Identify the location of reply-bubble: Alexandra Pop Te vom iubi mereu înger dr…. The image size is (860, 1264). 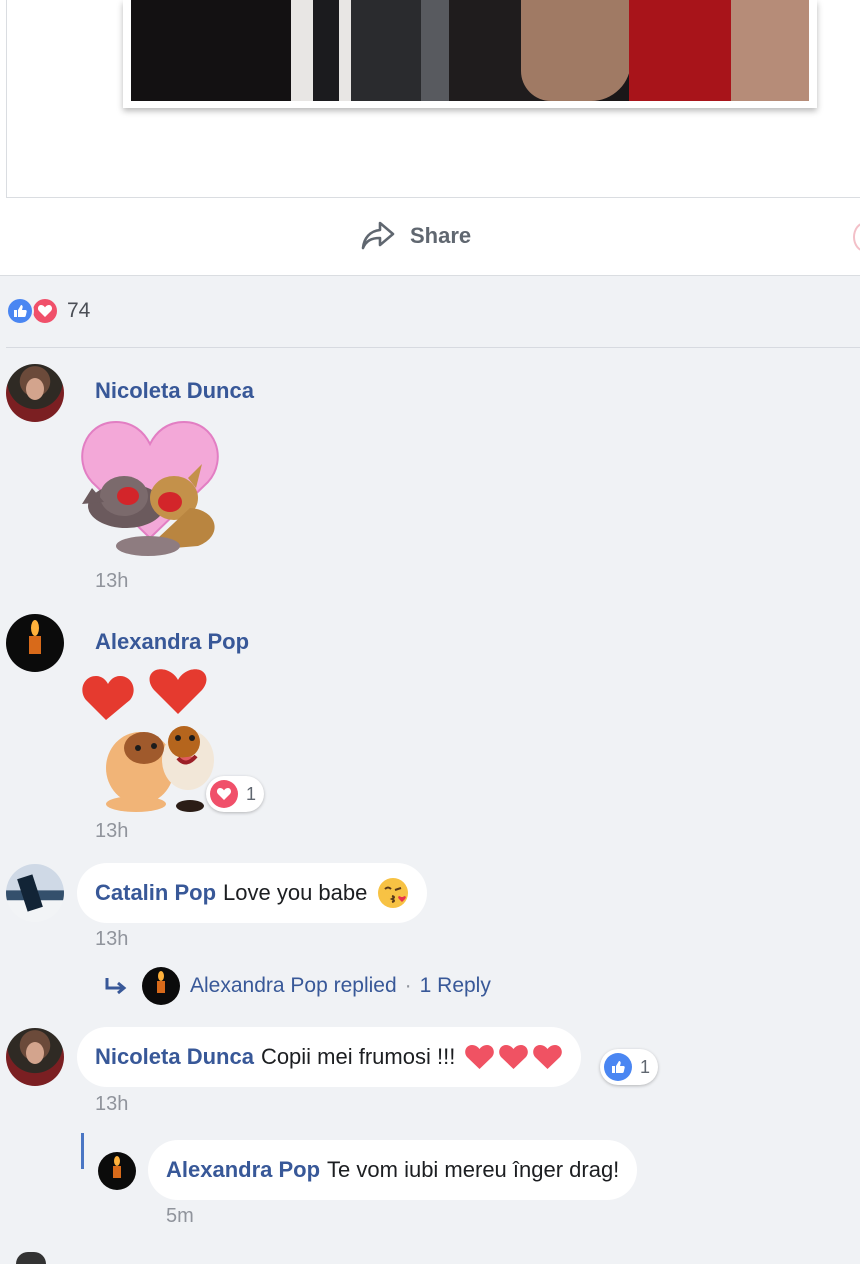
(393, 1170).